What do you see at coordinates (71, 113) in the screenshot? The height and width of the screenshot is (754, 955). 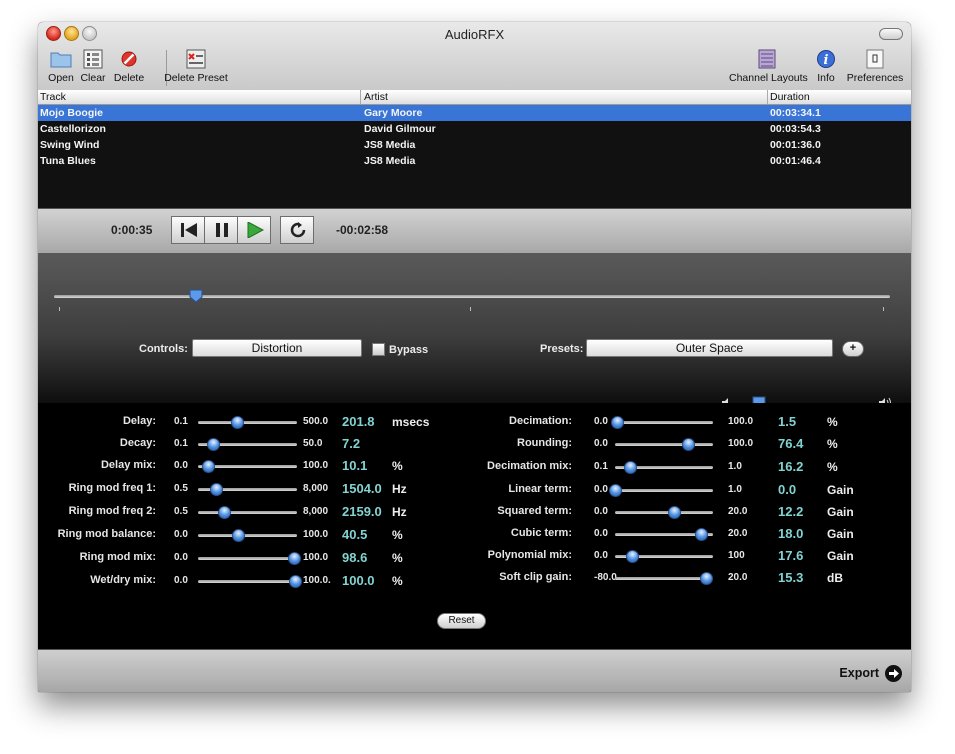 I see `track-cell: Mojo Boogie` at bounding box center [71, 113].